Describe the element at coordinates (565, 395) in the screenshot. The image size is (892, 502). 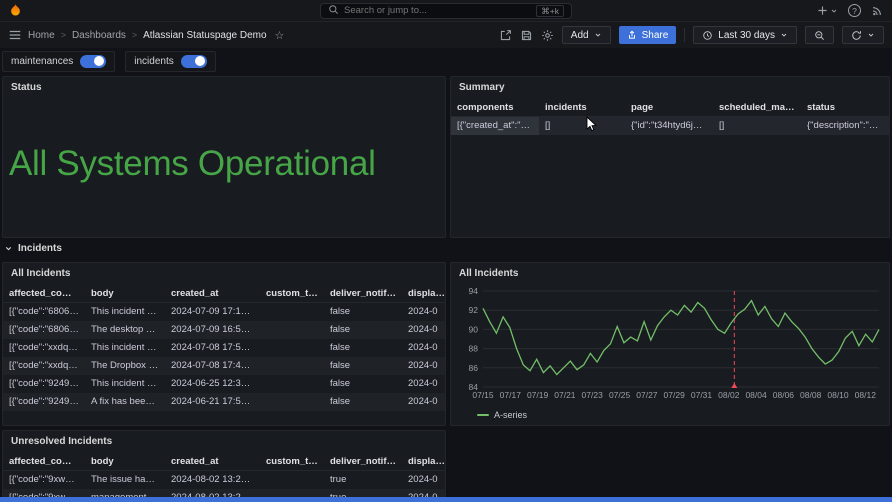
I see `svg-text: 07/21` at that location.